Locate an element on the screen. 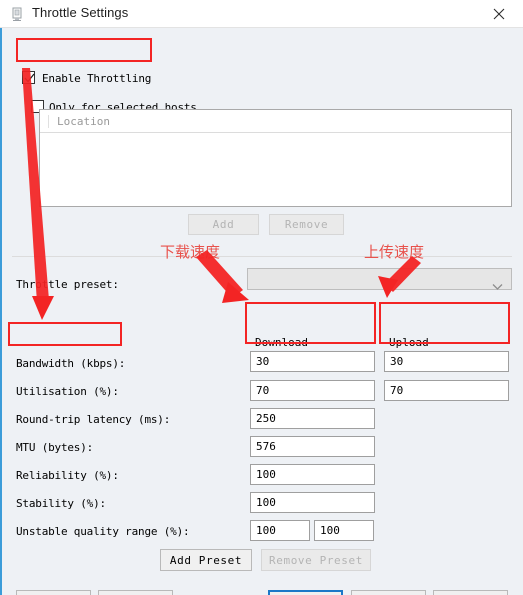 The height and width of the screenshot is (595, 523). remove-host-button: Remove is located at coordinates (306, 224).